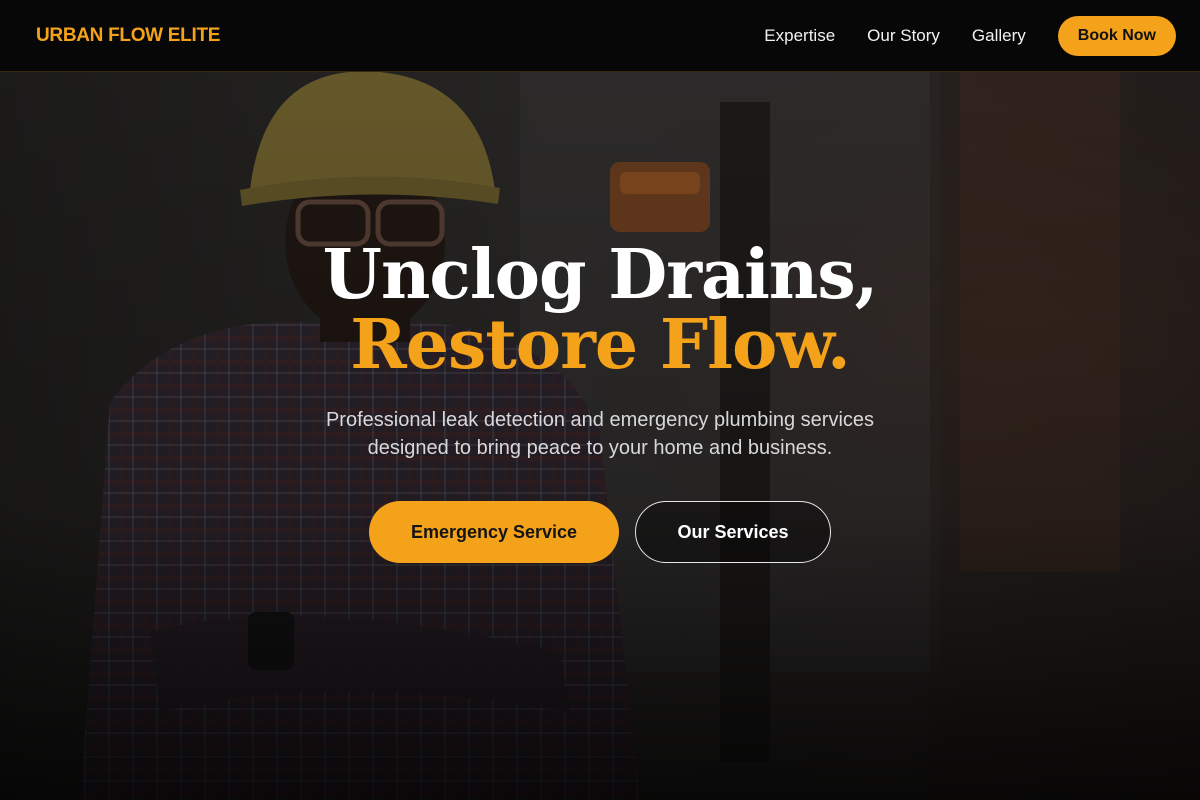 This screenshot has width=1200, height=800. Describe the element at coordinates (128, 36) in the screenshot. I see `brand-logo-text: URBAN FLOW ELITE` at that location.